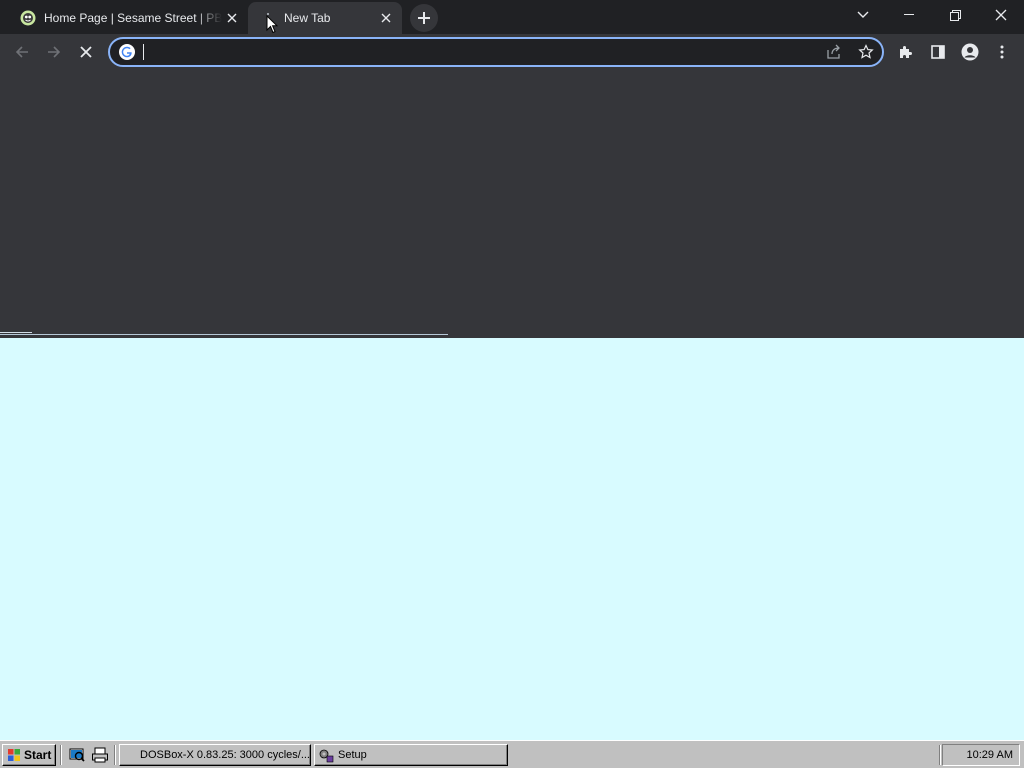  I want to click on start-label: Start, so click(38, 755).